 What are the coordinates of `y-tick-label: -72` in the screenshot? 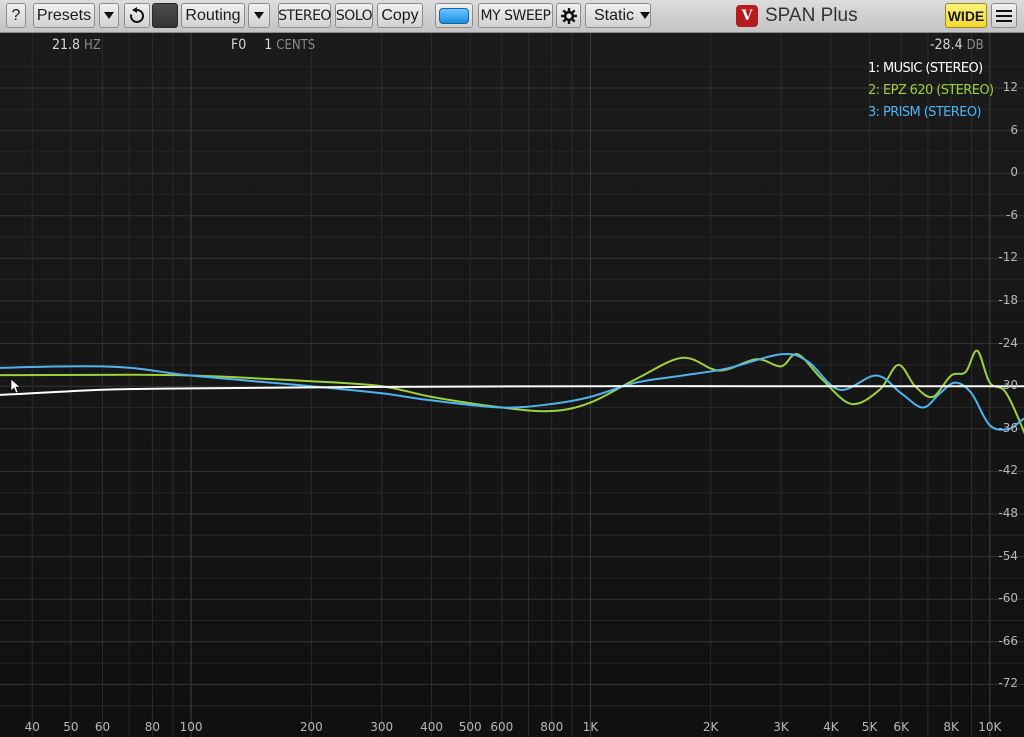 It's located at (1008, 683).